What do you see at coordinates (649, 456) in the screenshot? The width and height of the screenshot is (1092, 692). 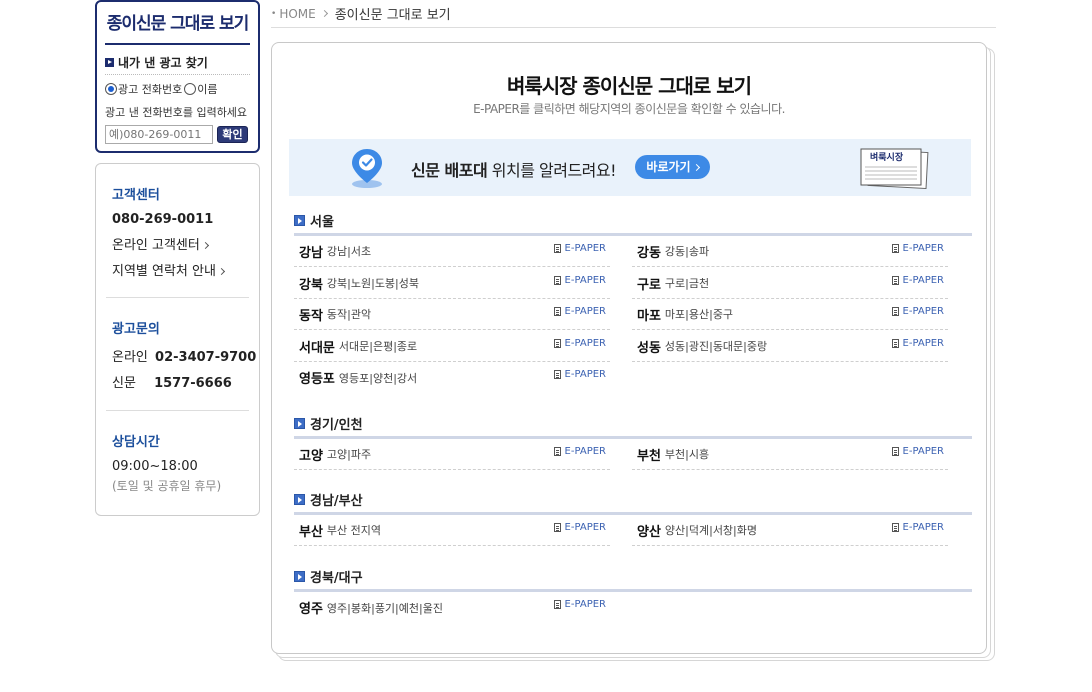 I see `region-item-name: 부천` at bounding box center [649, 456].